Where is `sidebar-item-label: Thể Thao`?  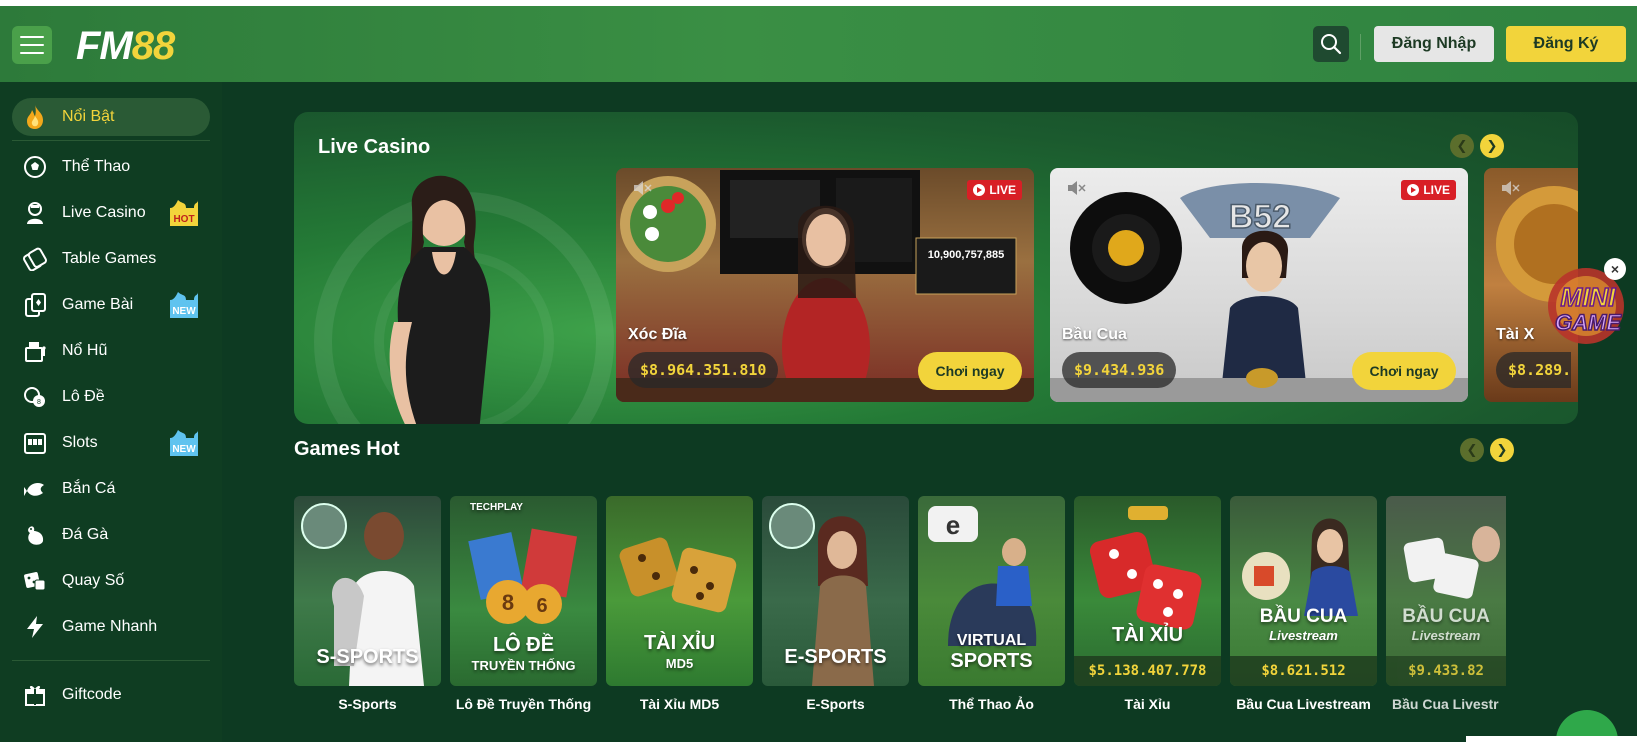
sidebar-item-label: Thể Thao is located at coordinates (96, 166).